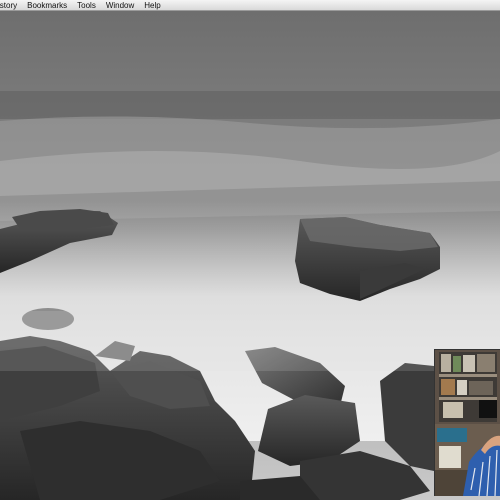 The image size is (500, 500). What do you see at coordinates (86, 5) in the screenshot?
I see `menu-tools: Tools` at bounding box center [86, 5].